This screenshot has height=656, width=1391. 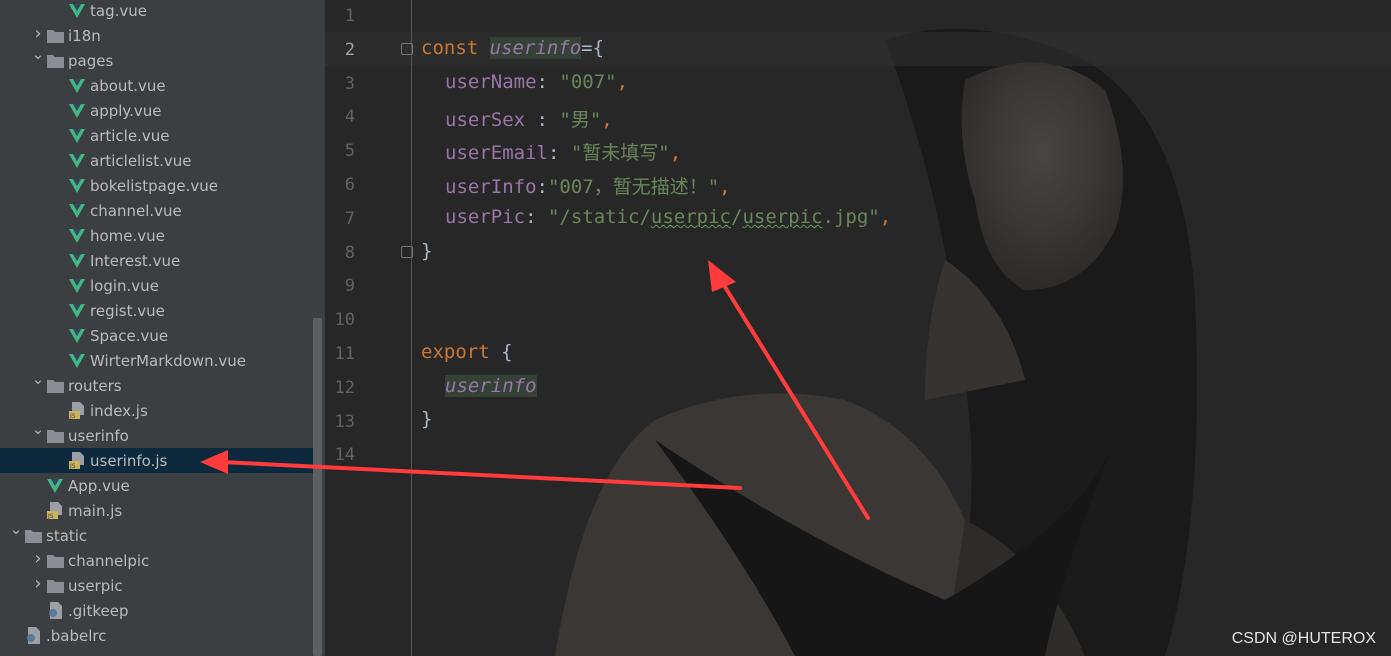 What do you see at coordinates (349, 185) in the screenshot?
I see `line-number: 6` at bounding box center [349, 185].